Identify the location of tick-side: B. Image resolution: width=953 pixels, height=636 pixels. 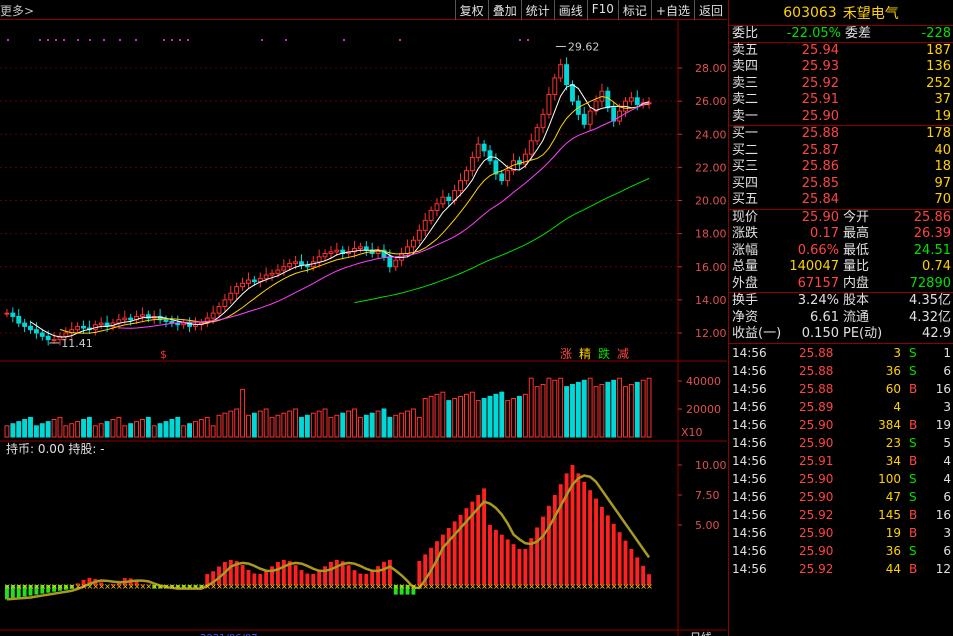
(913, 460).